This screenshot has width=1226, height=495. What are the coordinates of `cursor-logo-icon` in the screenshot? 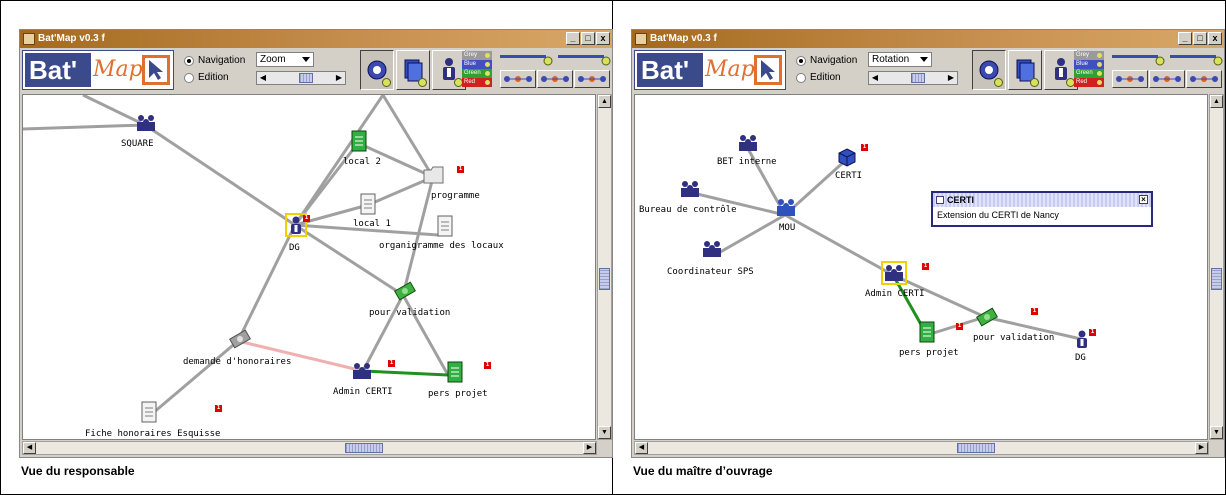 It's located at (156, 70).